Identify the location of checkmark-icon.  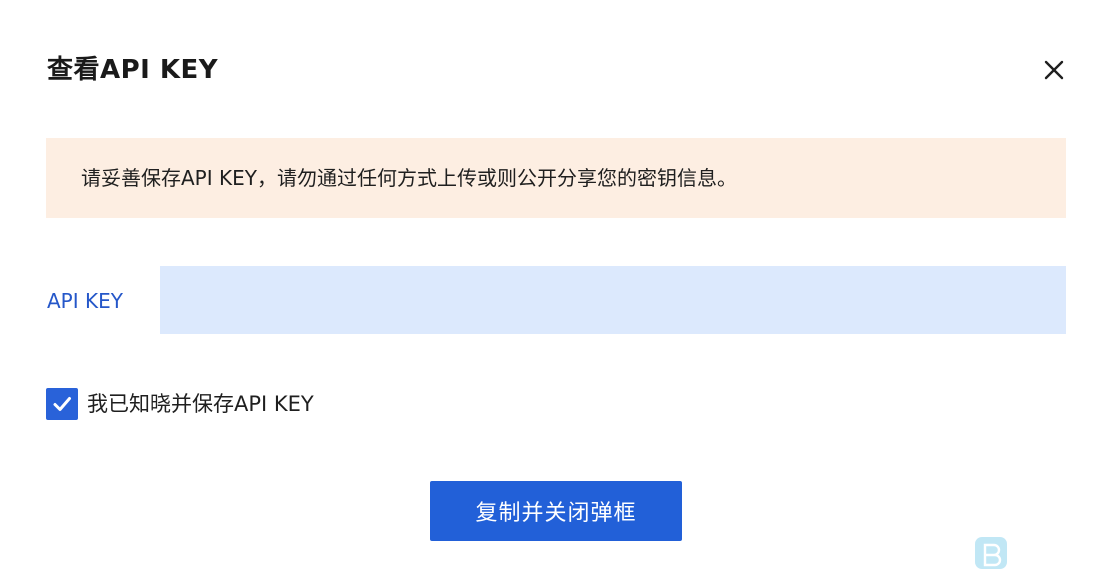
(62, 404).